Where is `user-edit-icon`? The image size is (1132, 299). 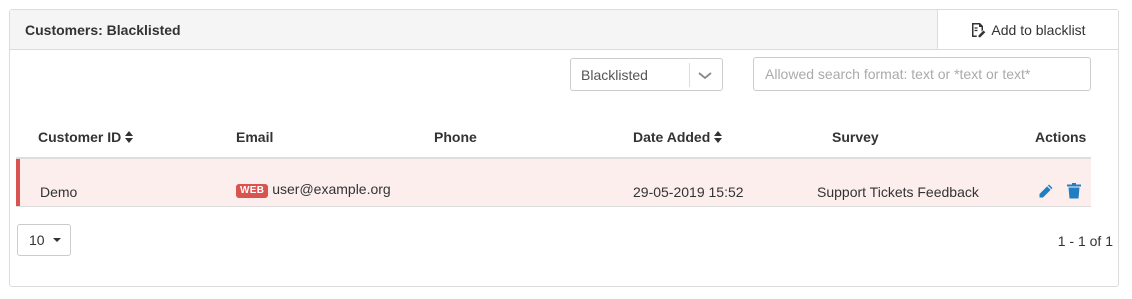 user-edit-icon is located at coordinates (979, 29).